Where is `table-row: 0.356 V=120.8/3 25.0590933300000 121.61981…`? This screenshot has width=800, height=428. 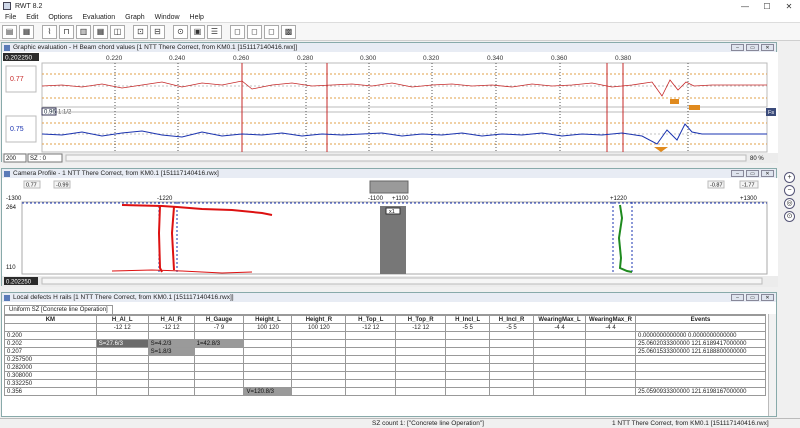 table-row: 0.356 V=120.8/3 25.0590933300000 121.61981… is located at coordinates (385, 391).